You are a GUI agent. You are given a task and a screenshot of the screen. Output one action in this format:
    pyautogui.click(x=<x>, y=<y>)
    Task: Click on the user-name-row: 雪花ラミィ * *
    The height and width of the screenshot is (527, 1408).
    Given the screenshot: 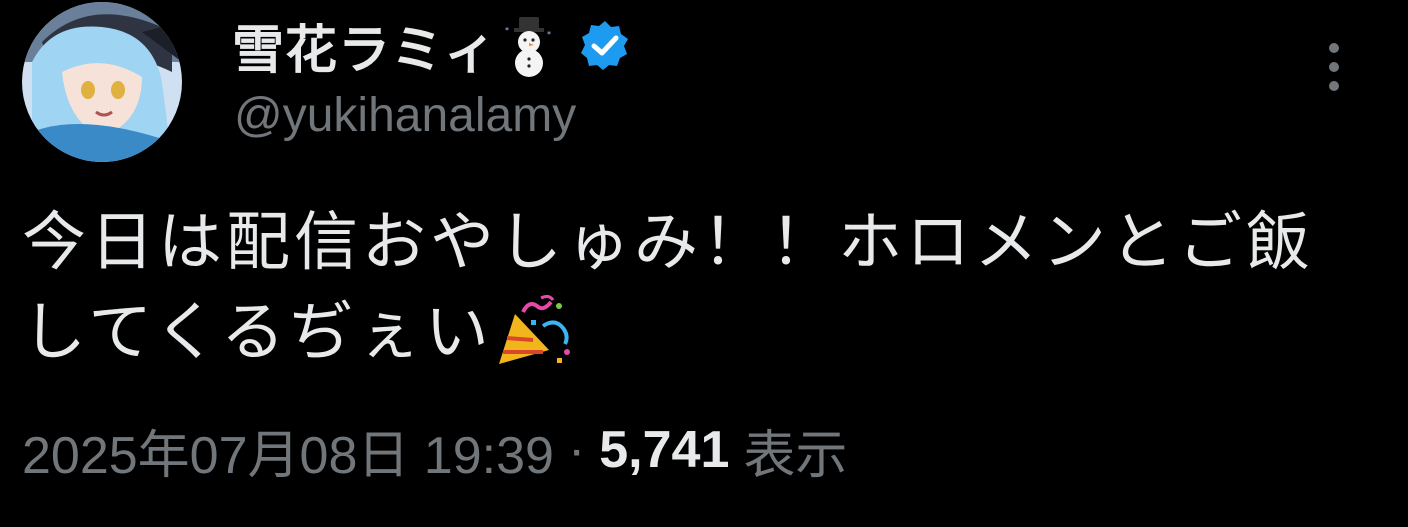 What is the action you would take?
    pyautogui.click(x=431, y=45)
    